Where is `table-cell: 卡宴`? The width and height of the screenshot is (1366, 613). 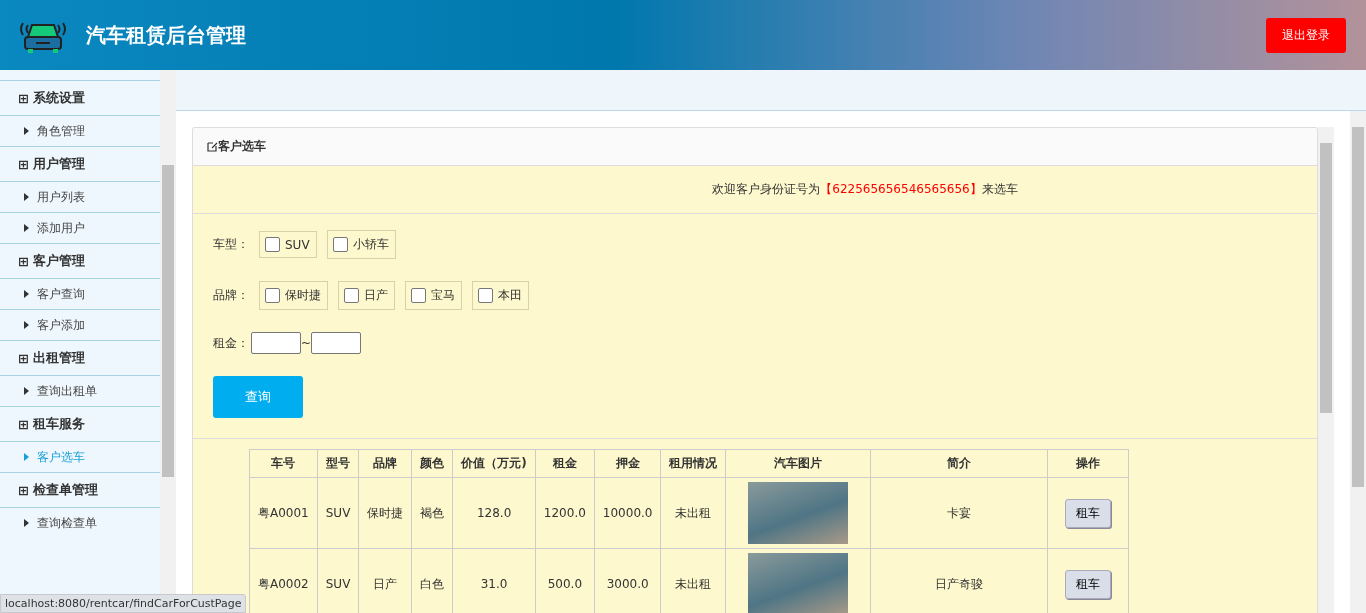
table-cell: 卡宴 is located at coordinates (959, 513).